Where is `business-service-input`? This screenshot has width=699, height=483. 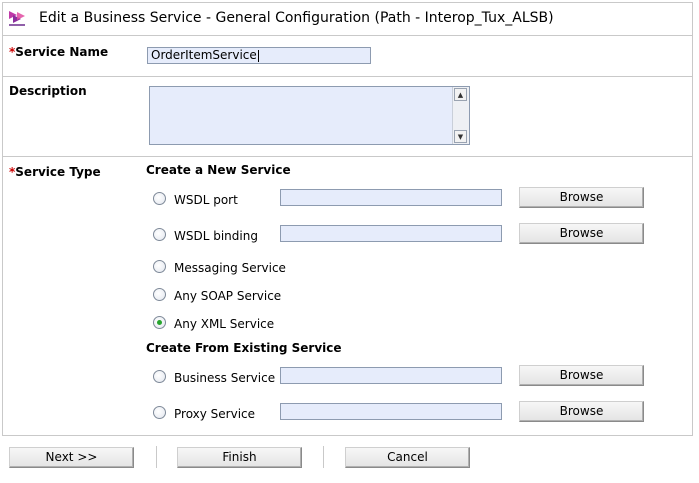 business-service-input is located at coordinates (391, 375).